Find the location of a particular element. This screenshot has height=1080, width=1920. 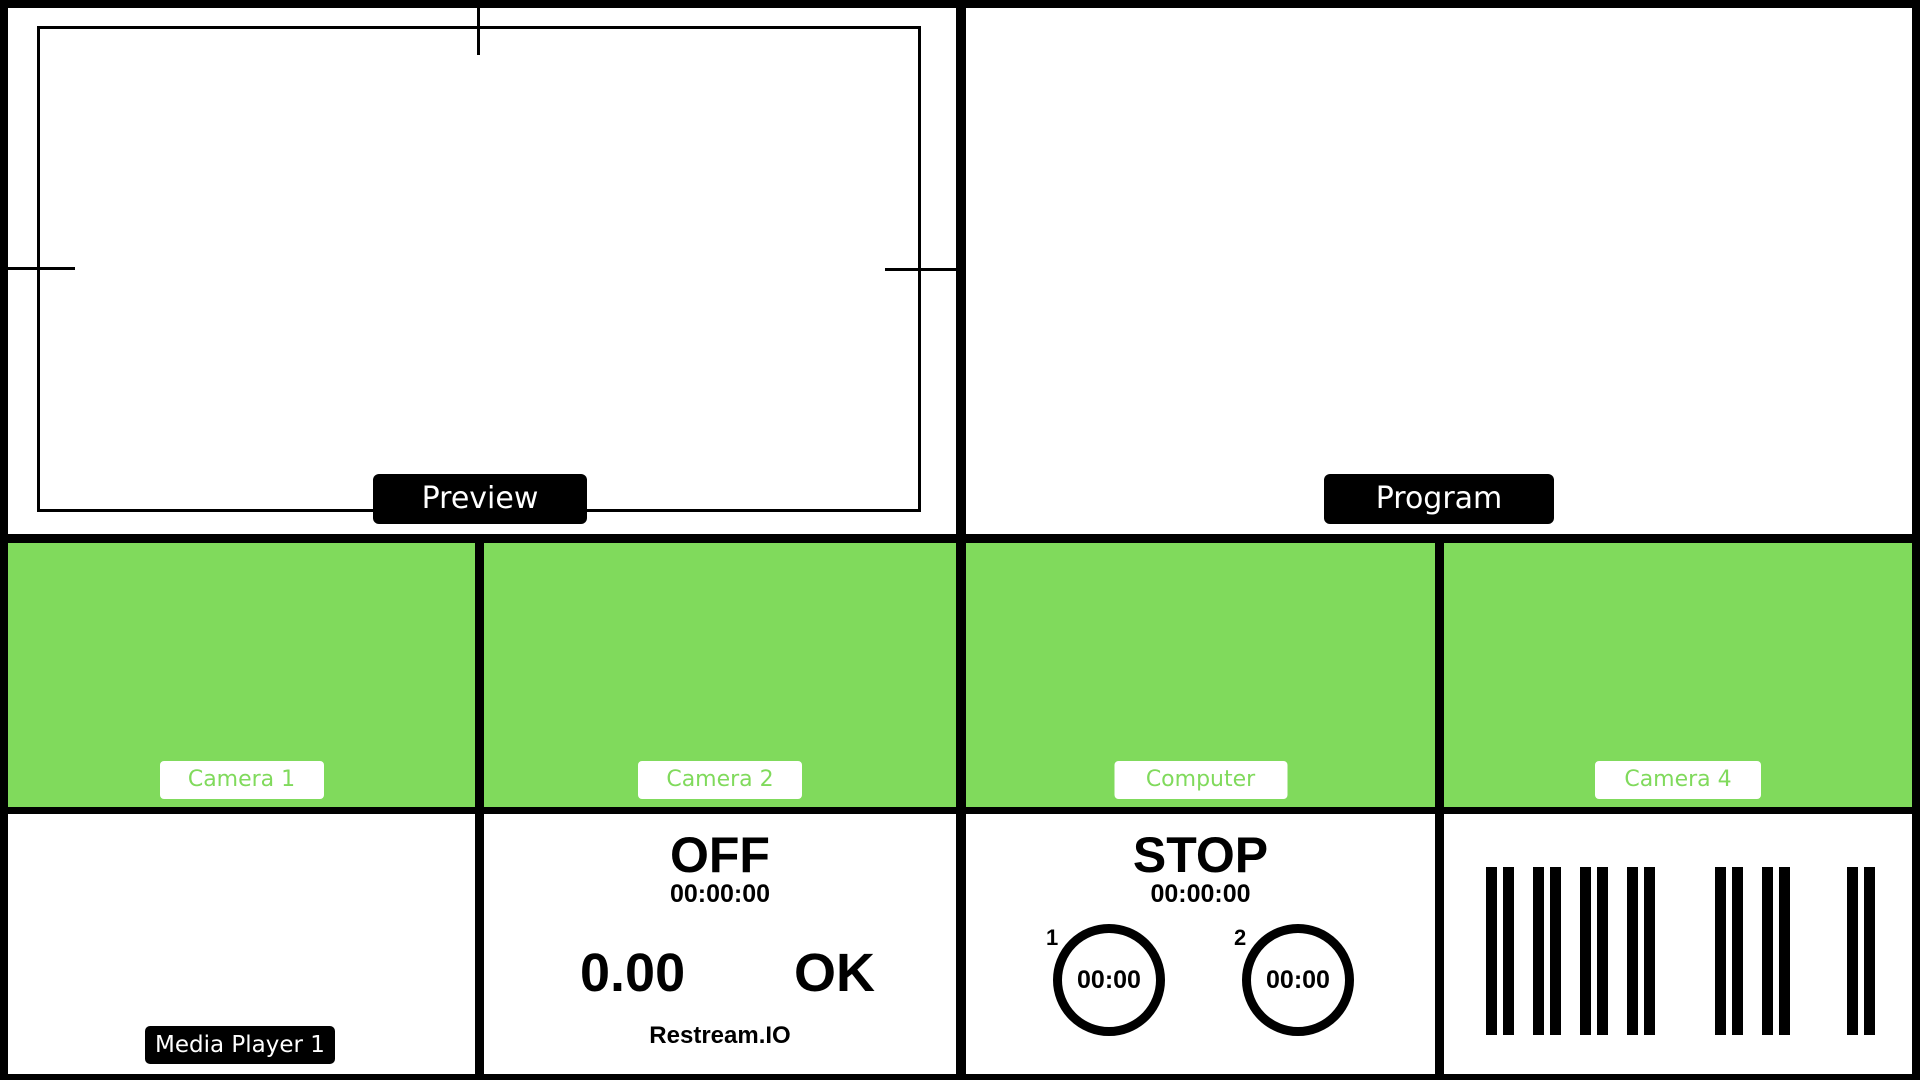

media-player-panel: Media Player 1 is located at coordinates (241, 944).